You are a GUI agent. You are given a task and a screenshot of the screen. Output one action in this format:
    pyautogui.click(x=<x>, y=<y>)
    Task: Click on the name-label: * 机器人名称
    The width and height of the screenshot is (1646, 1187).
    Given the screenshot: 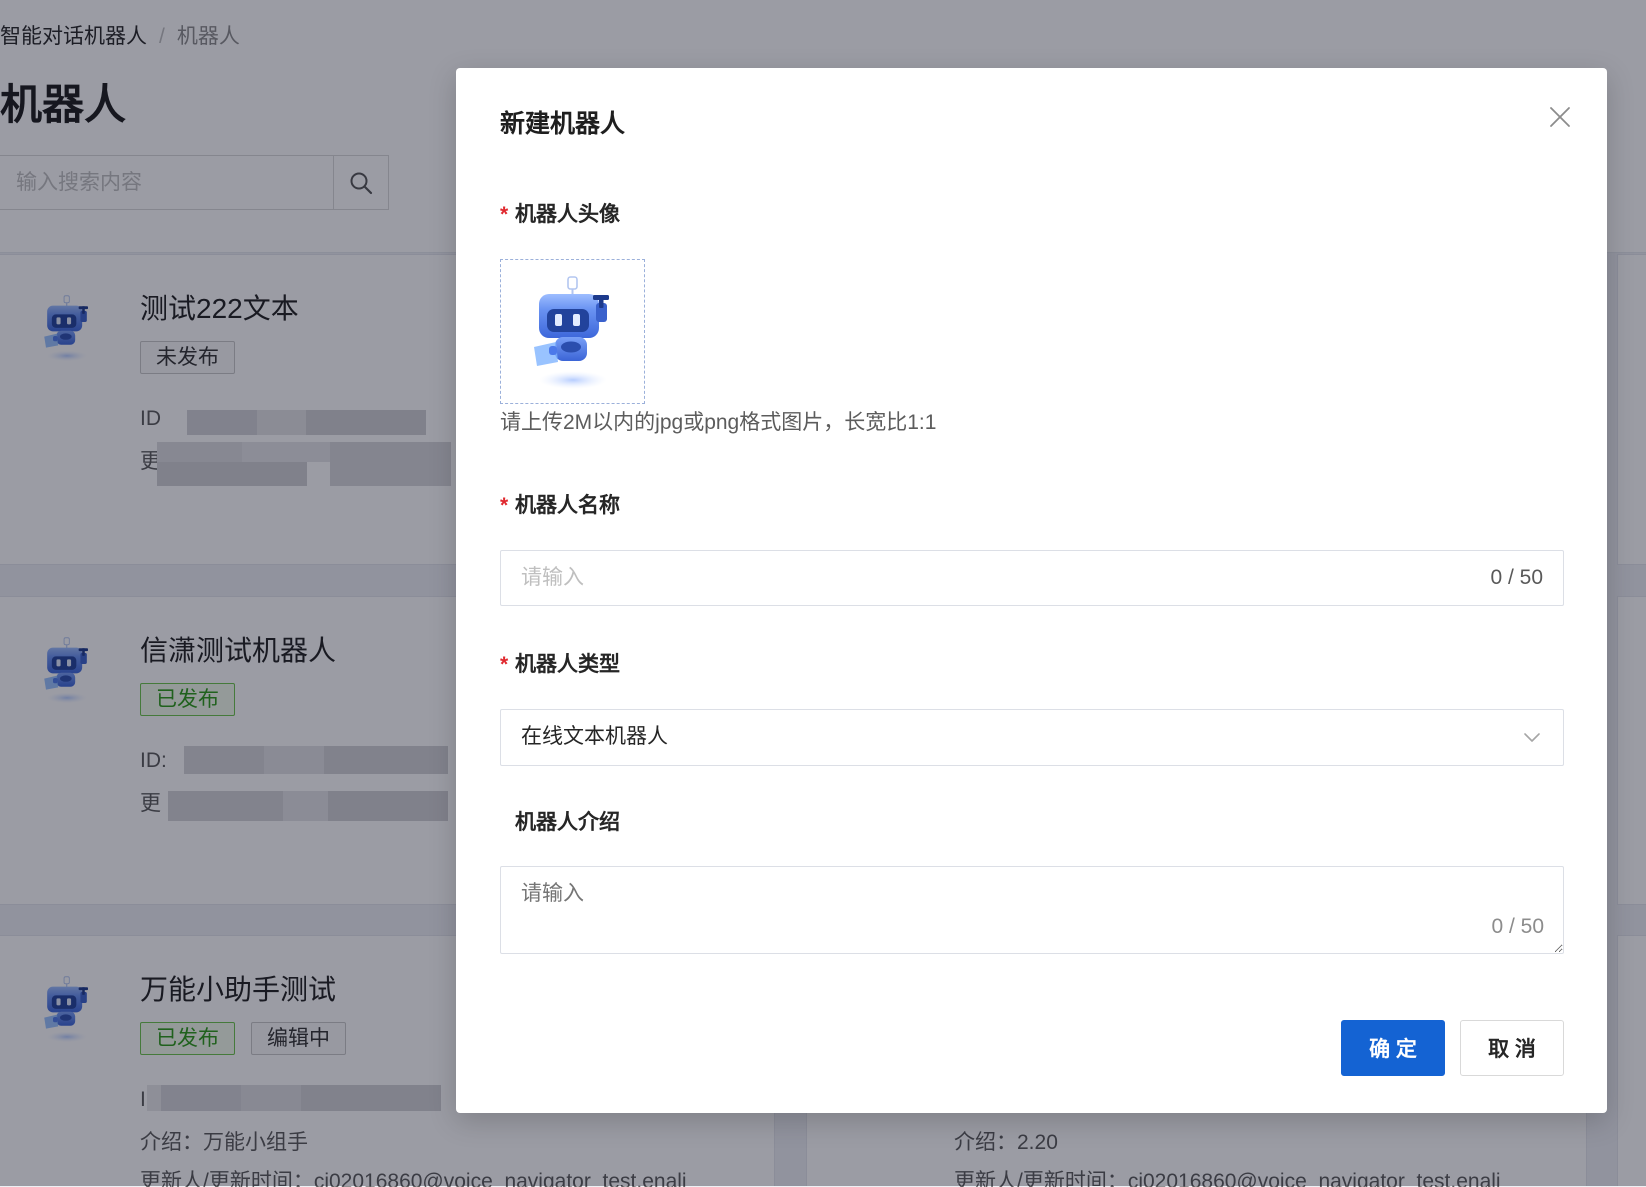 What is the action you would take?
    pyautogui.click(x=560, y=506)
    